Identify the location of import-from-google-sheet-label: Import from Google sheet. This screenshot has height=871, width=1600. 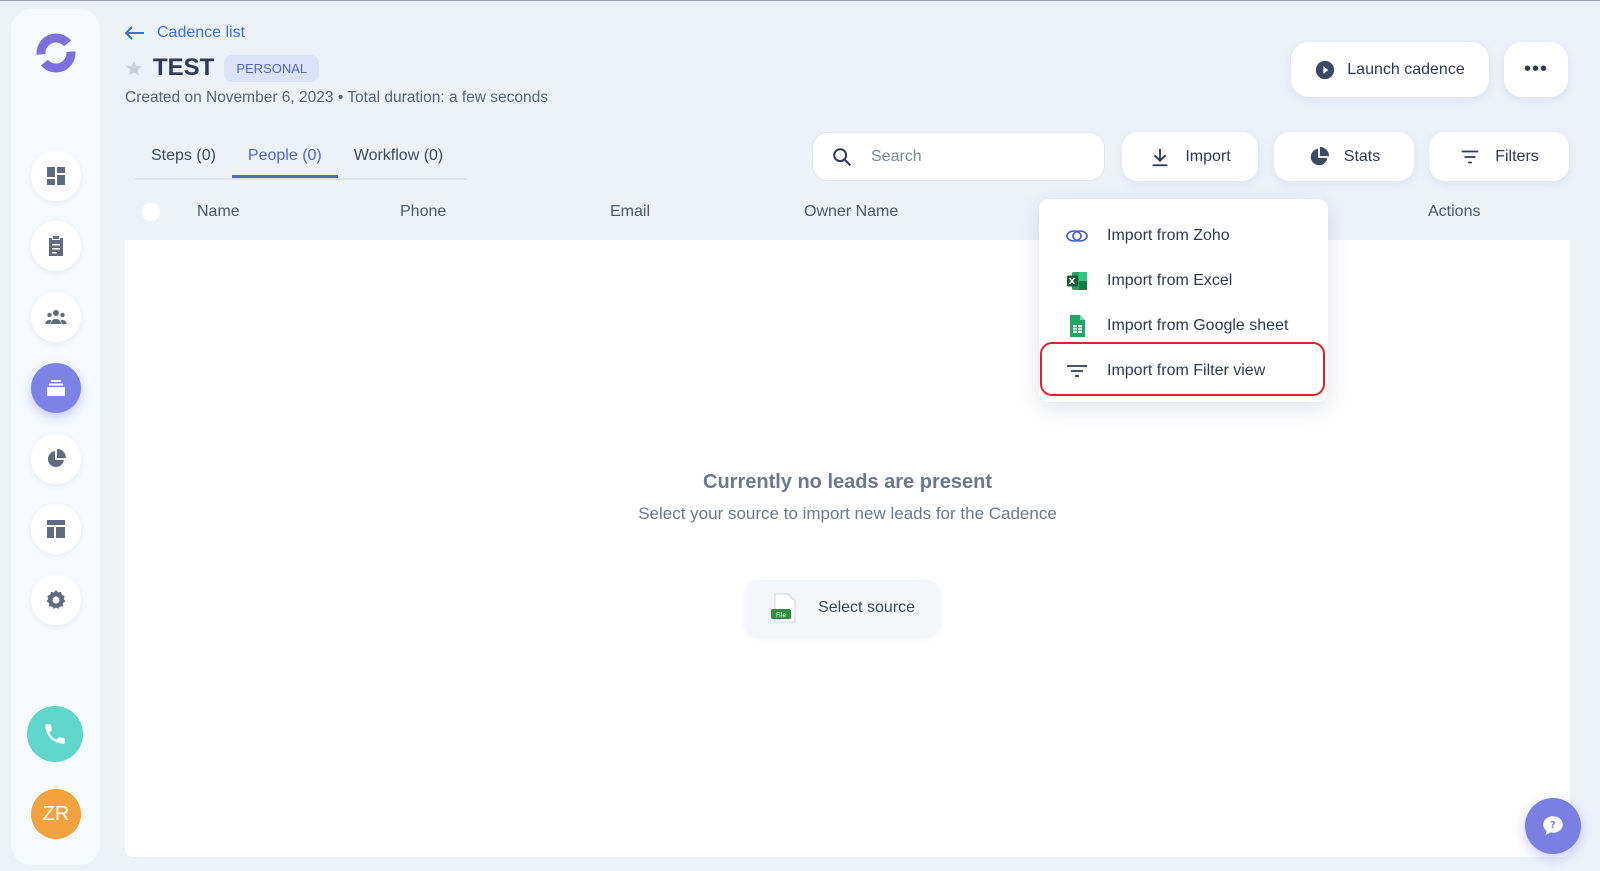
(1198, 325).